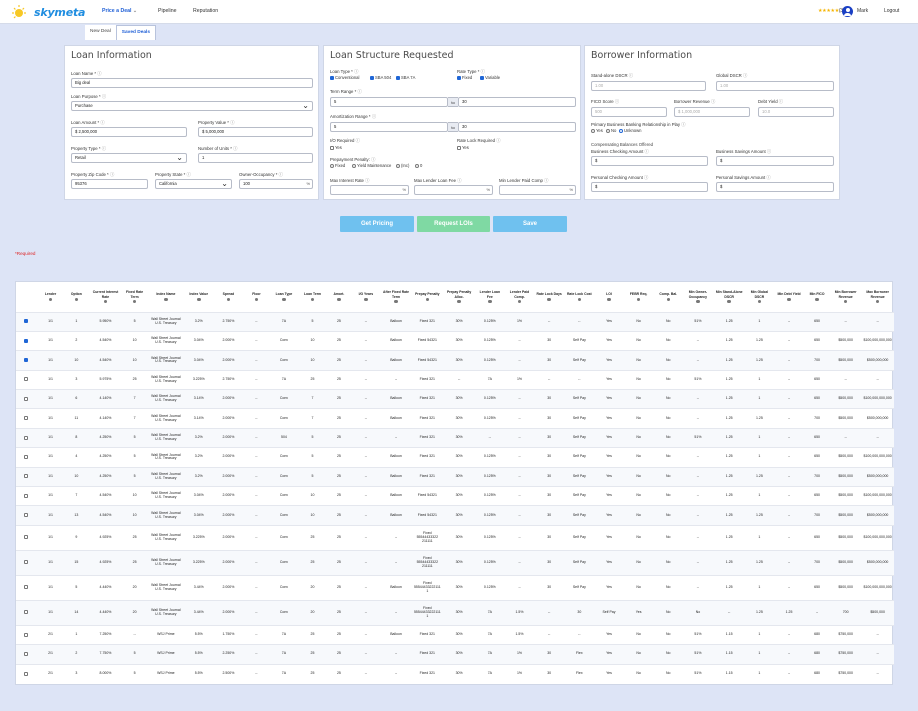  Describe the element at coordinates (517, 102) in the screenshot. I see `term-to-input: 30` at that location.